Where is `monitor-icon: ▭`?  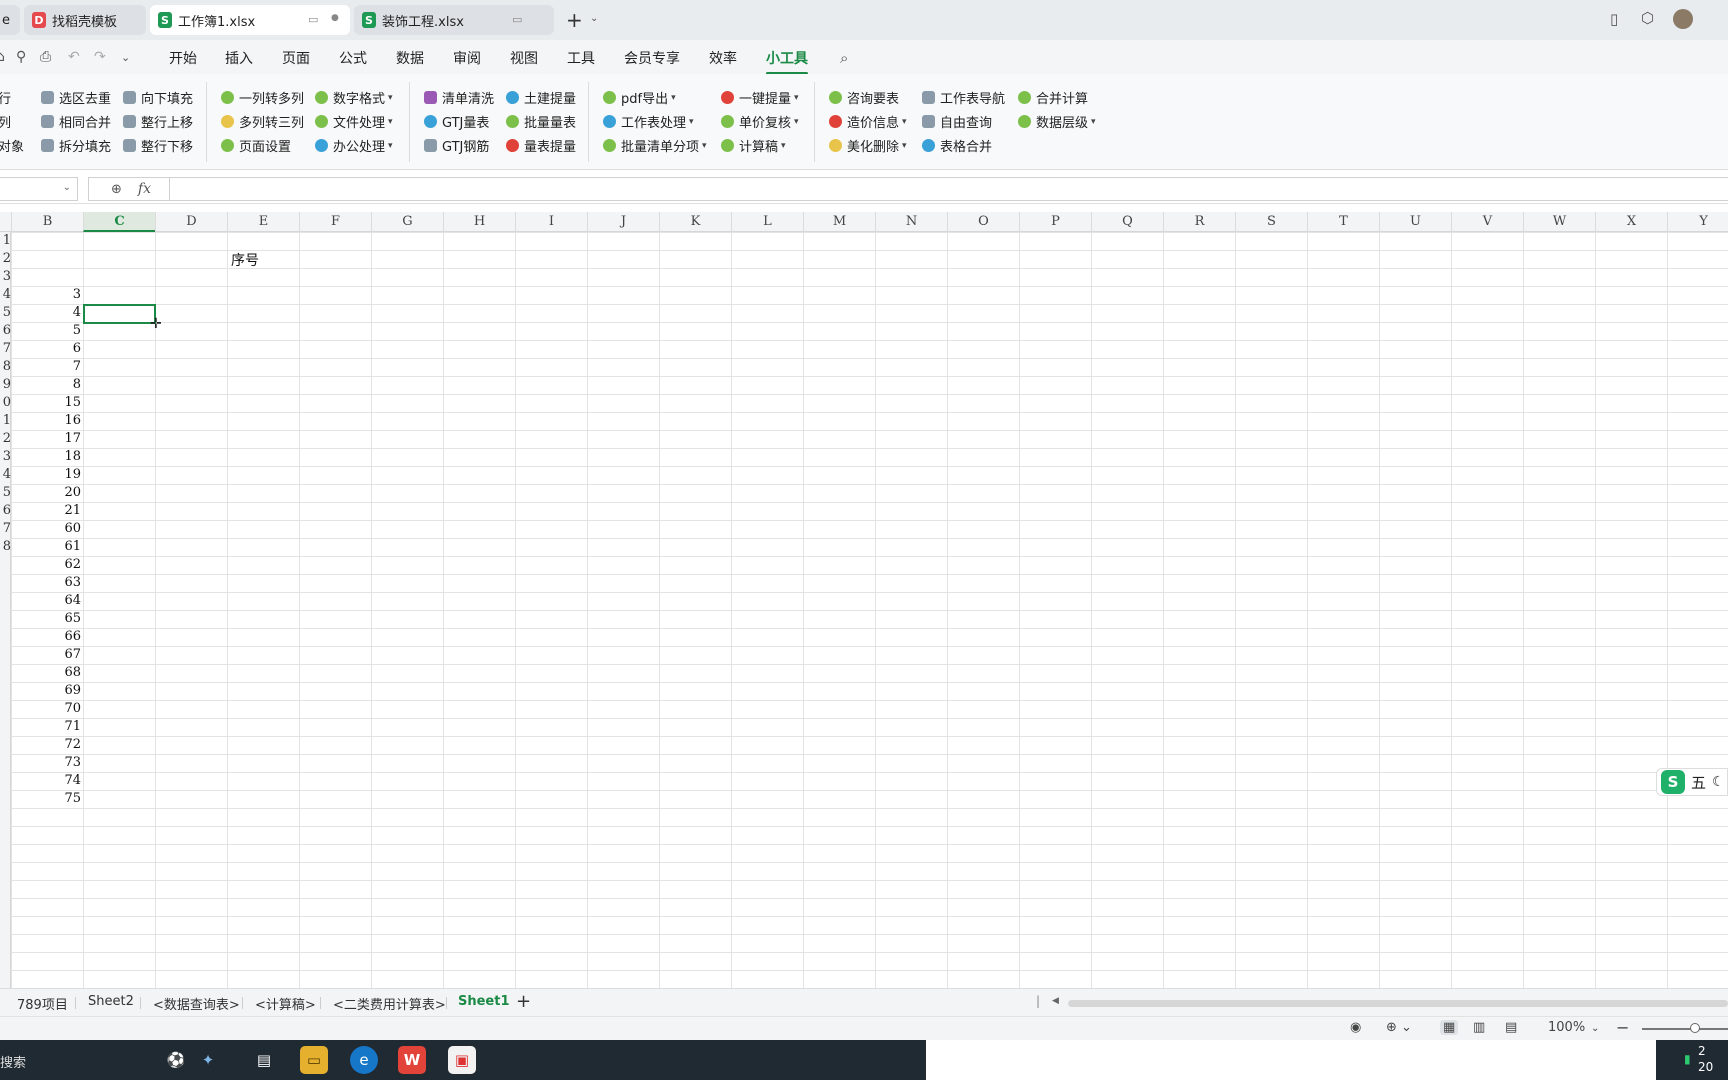 monitor-icon: ▭ is located at coordinates (517, 19).